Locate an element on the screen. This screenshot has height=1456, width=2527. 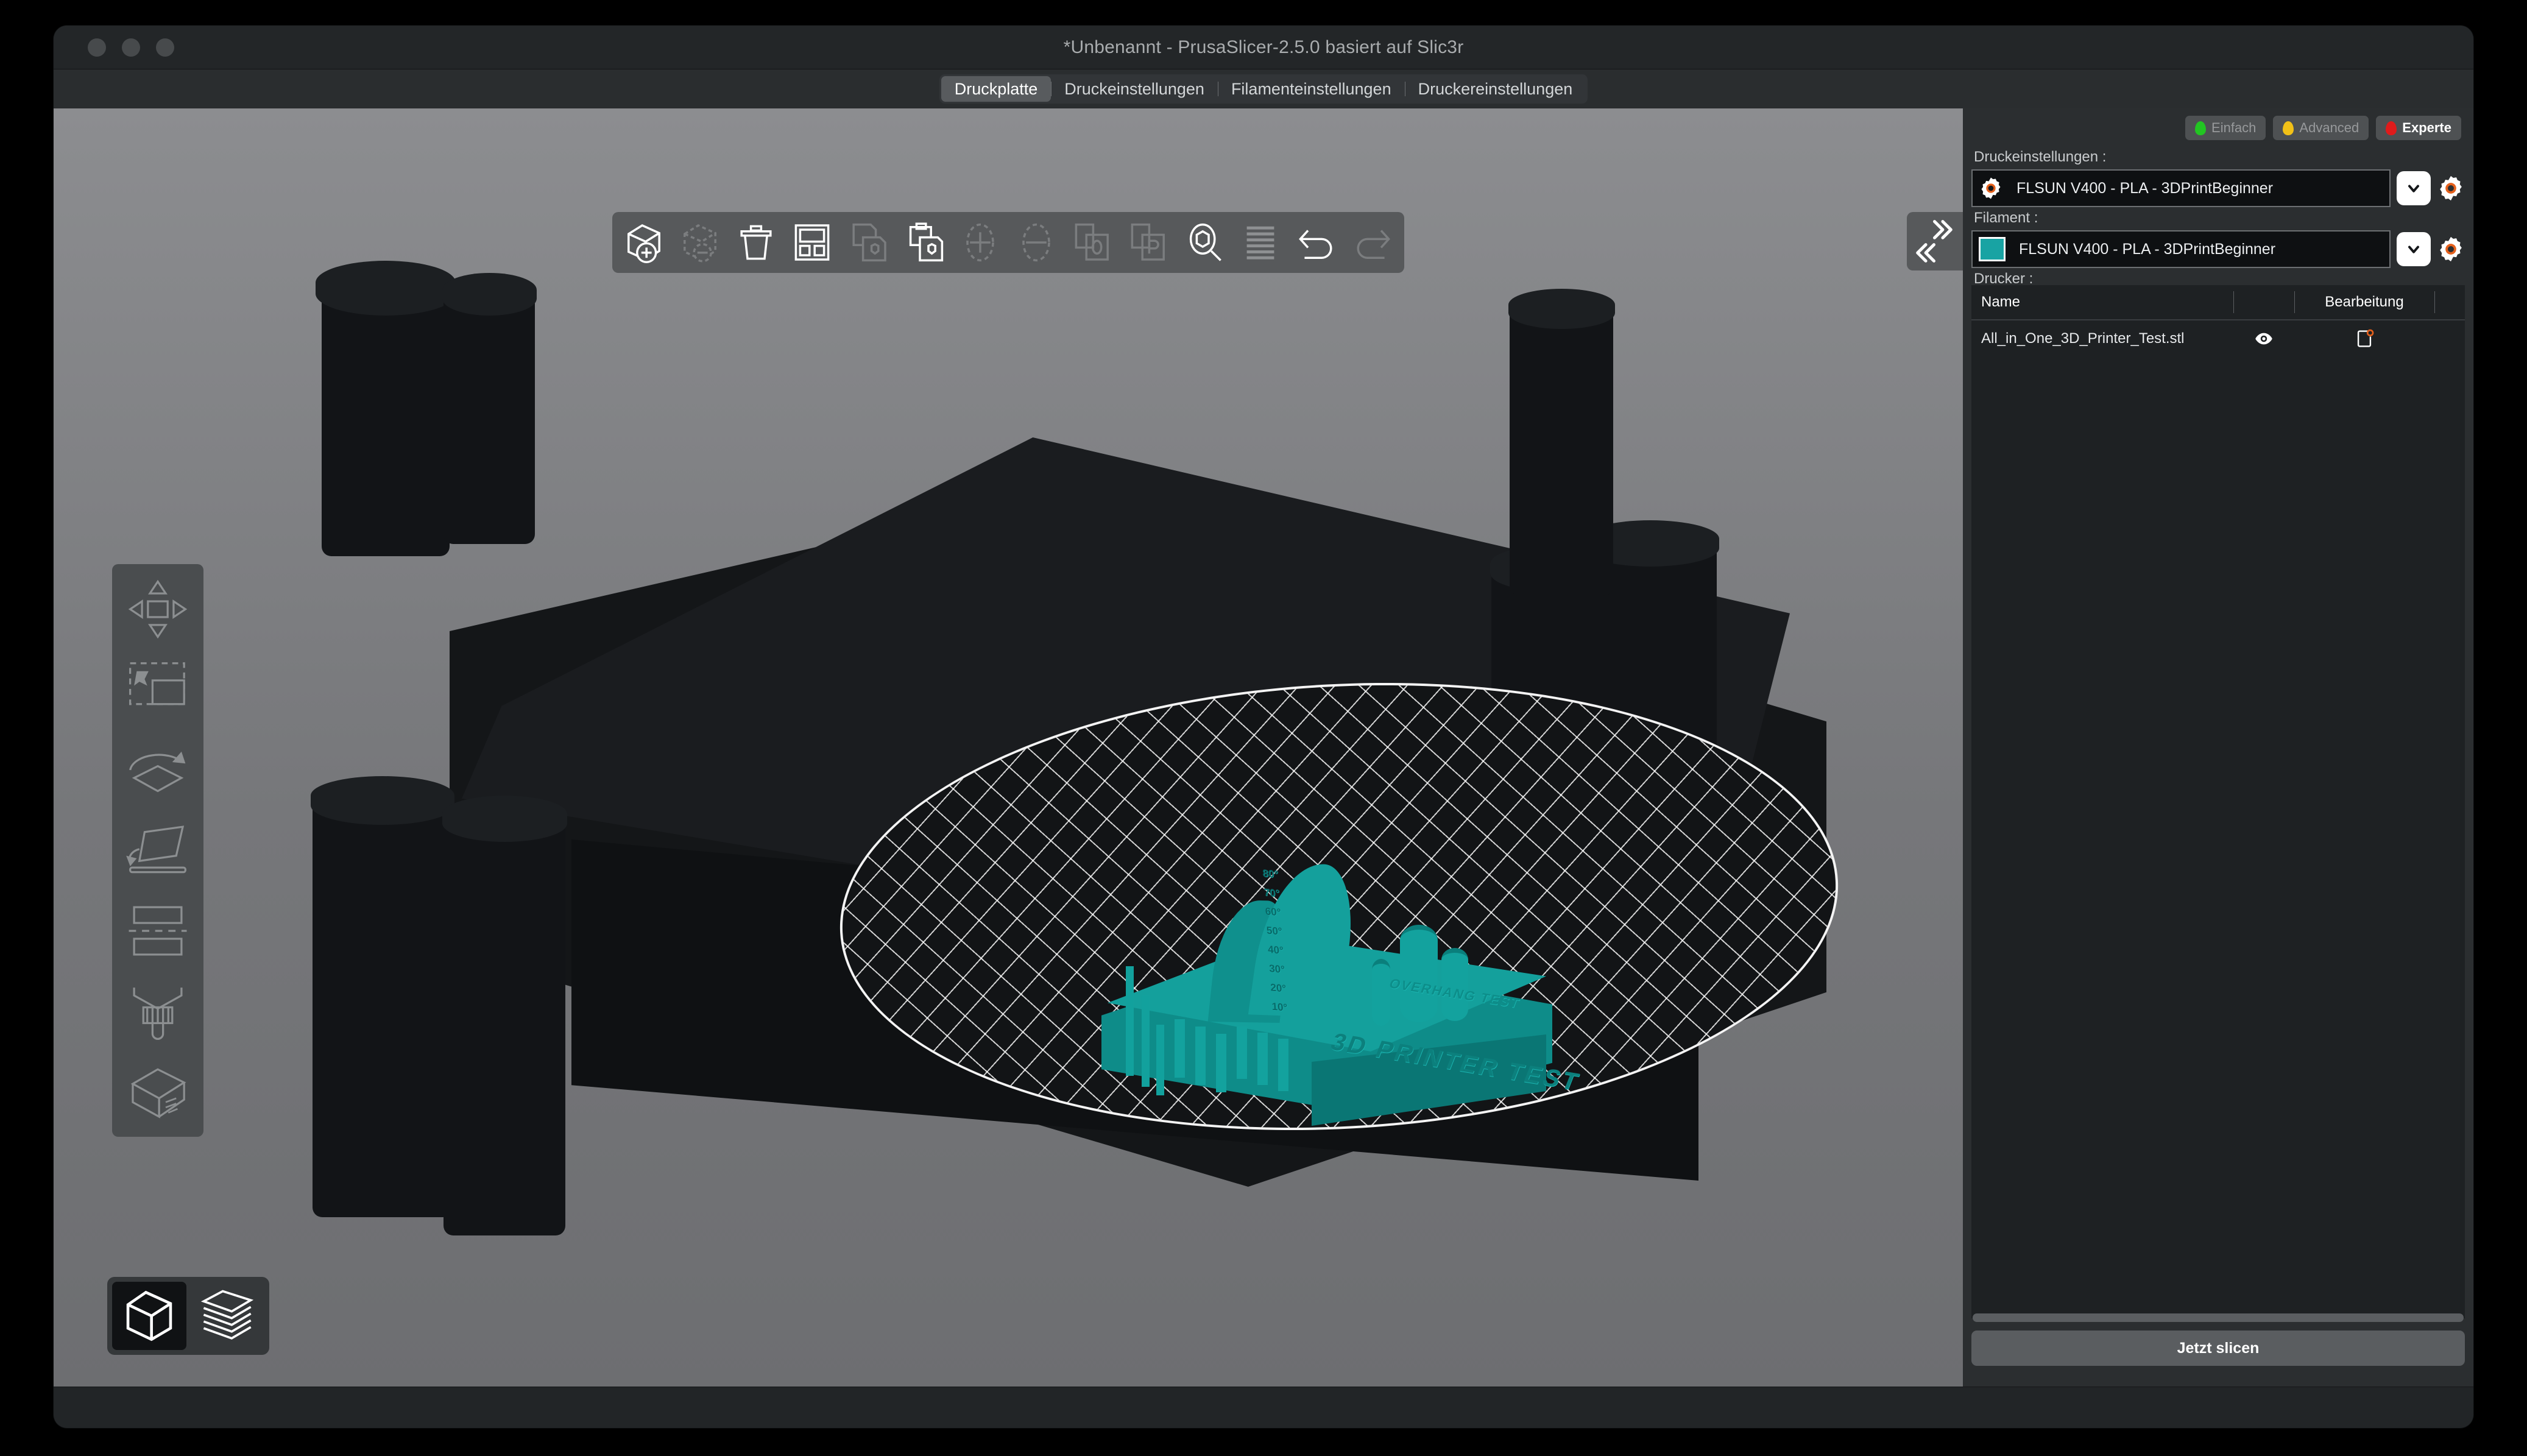
split-to-objects-button is located at coordinates (1092, 242).